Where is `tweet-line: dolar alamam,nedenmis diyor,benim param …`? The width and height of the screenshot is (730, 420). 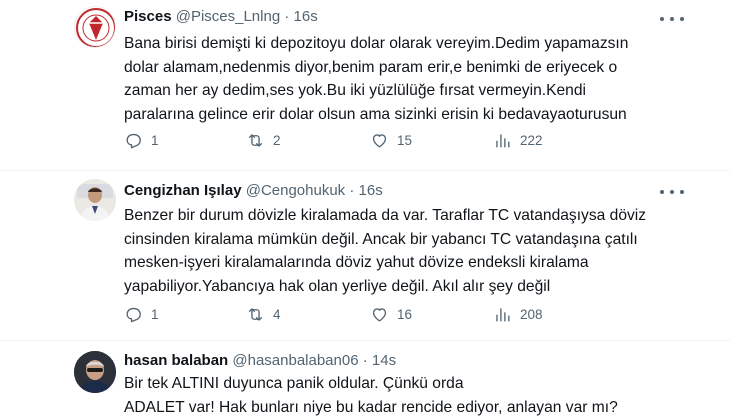 tweet-line: dolar alamam,nedenmis diyor,benim param … is located at coordinates (371, 67).